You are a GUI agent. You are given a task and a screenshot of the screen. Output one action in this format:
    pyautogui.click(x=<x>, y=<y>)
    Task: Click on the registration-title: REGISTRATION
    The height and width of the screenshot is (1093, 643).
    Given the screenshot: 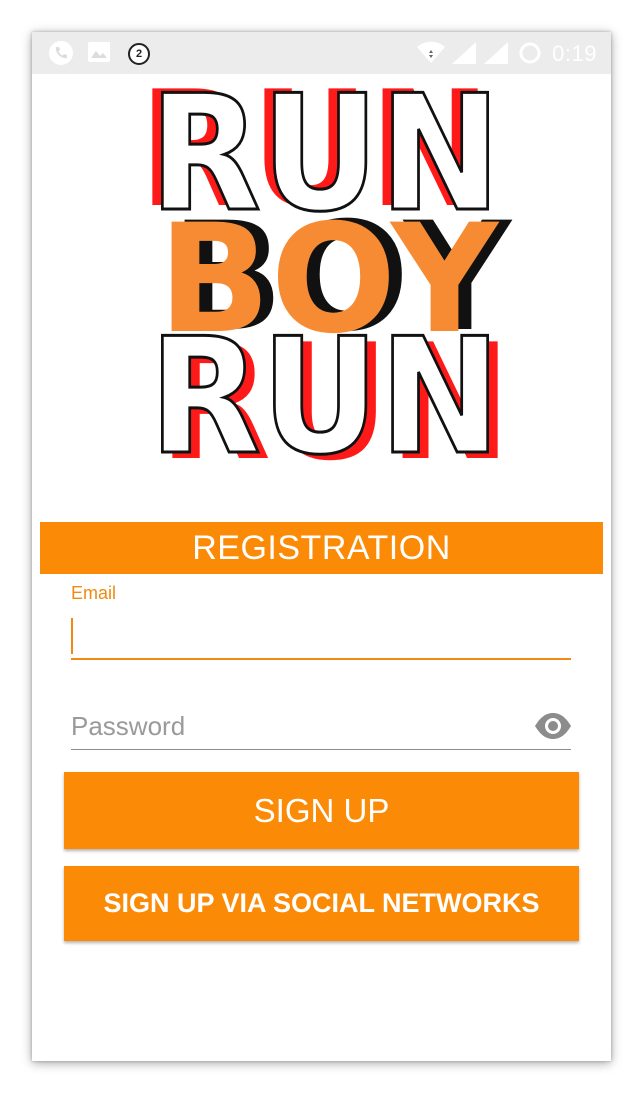 What is the action you would take?
    pyautogui.click(x=321, y=548)
    